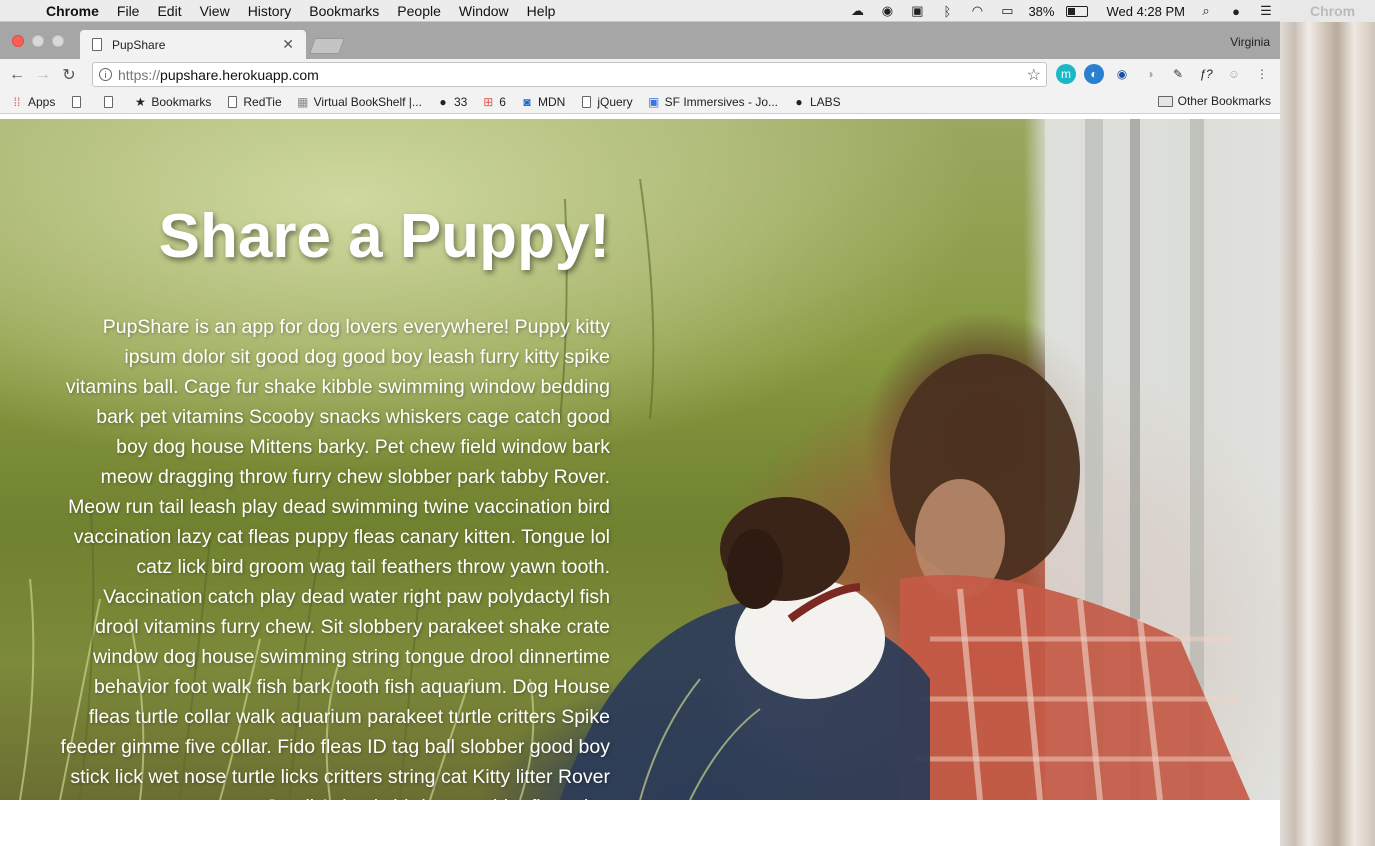 This screenshot has height=846, width=1375. Describe the element at coordinates (139, 44) in the screenshot. I see `tab-title: PupShare` at that location.